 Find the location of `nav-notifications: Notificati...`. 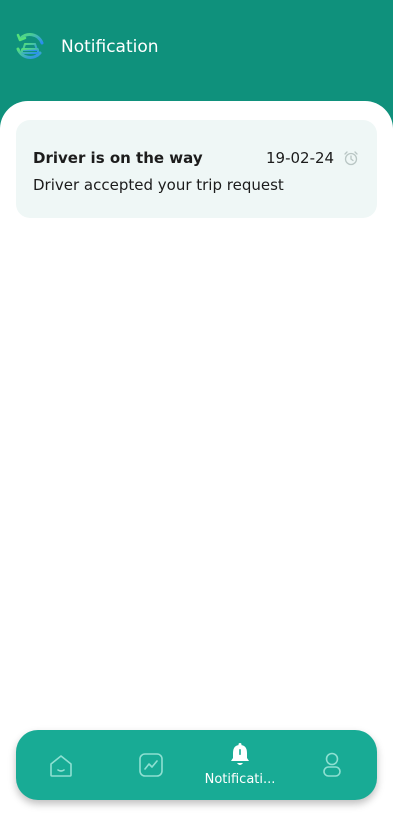

nav-notifications: Notificati... is located at coordinates (240, 765).